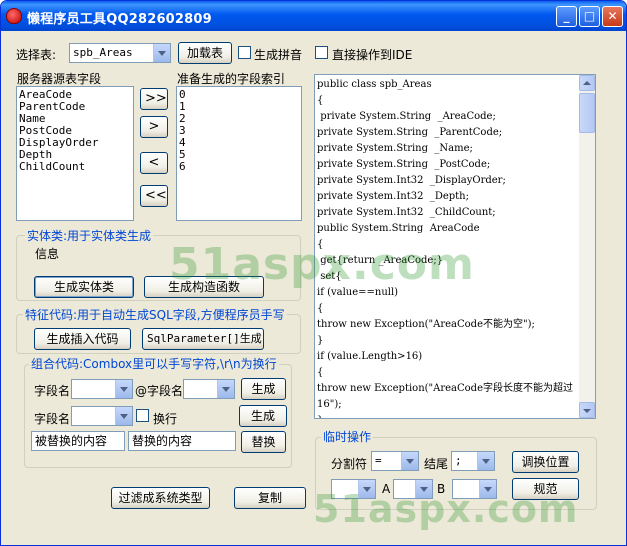  Describe the element at coordinates (182, 441) in the screenshot. I see `replace-text-input: 替换的内容` at that location.